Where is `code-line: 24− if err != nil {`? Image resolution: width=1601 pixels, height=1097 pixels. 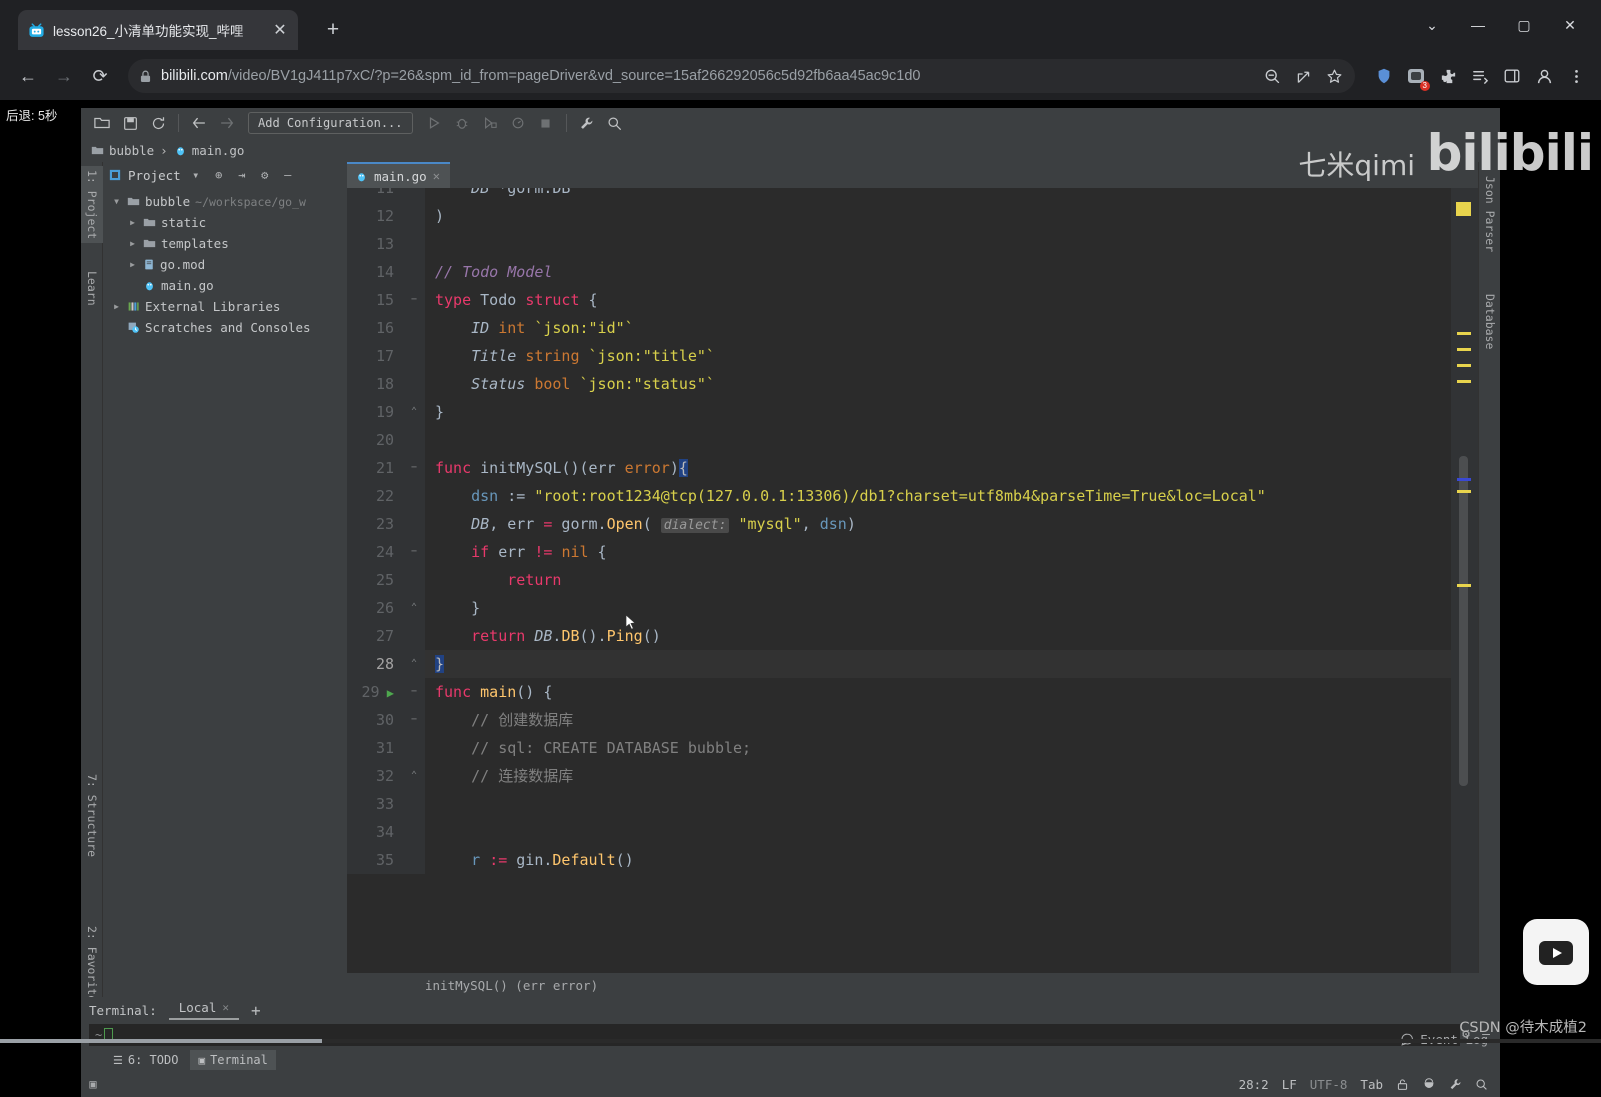 code-line: 24− if err != nil { is located at coordinates (899, 552).